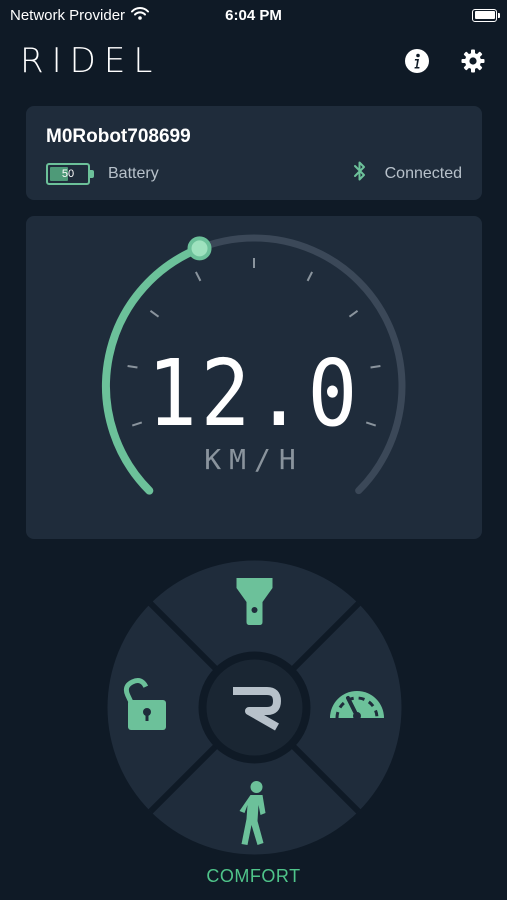 This screenshot has width=507, height=900. Describe the element at coordinates (199, 248) in the screenshot. I see `gauge-knob` at that location.